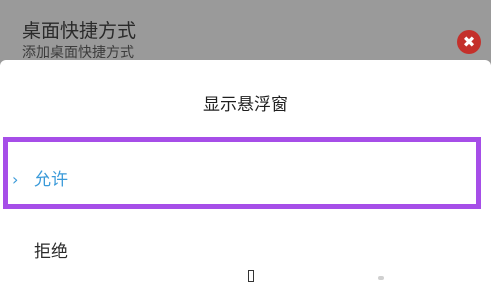  Describe the element at coordinates (245, 105) in the screenshot. I see `dialog-title: 显示悬浮窗` at that location.